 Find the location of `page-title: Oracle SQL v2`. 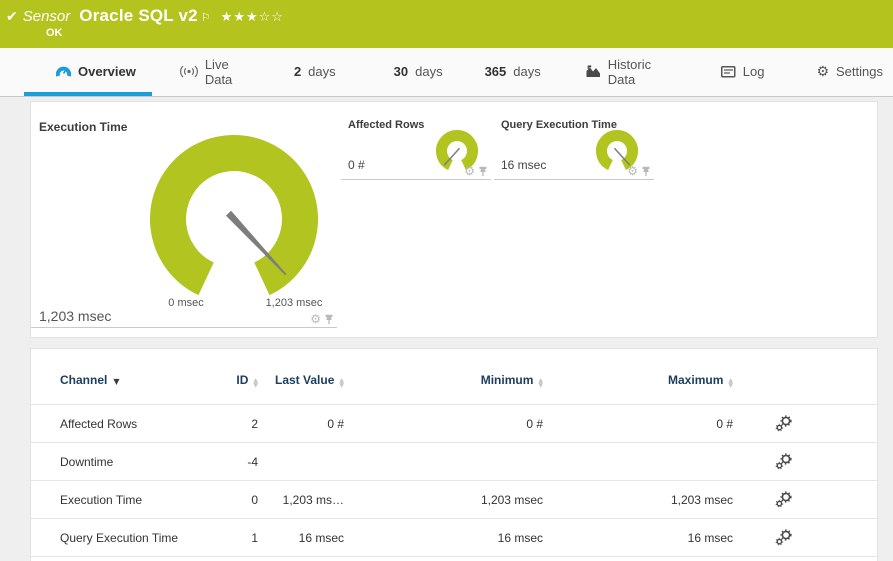

page-title: Oracle SQL v2 is located at coordinates (138, 15).